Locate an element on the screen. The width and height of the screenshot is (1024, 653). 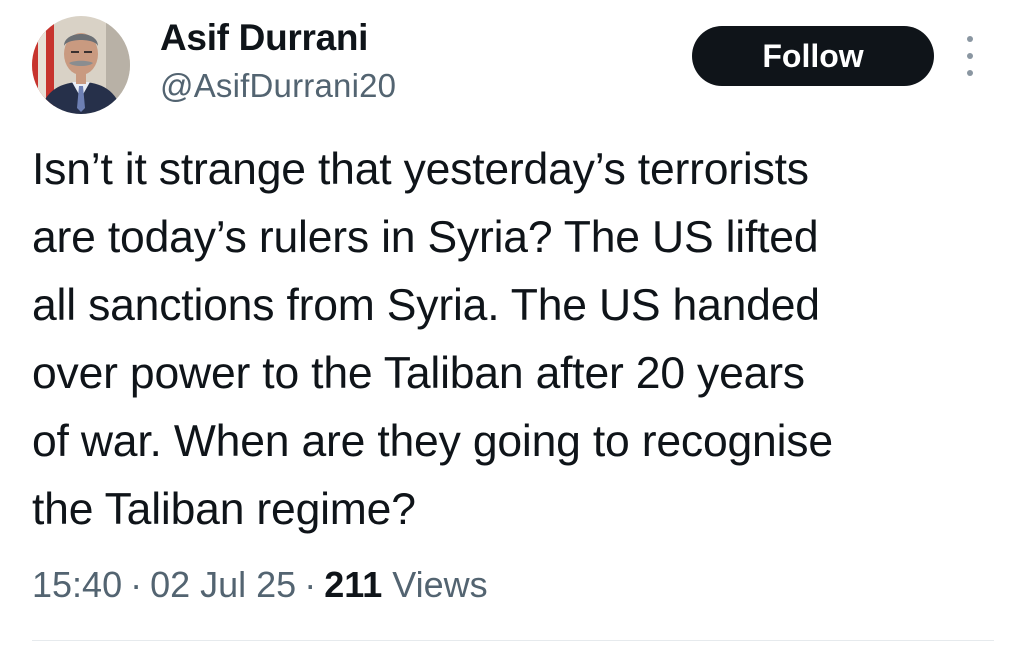
tweet-date: 02 Jul 25 is located at coordinates (223, 584).